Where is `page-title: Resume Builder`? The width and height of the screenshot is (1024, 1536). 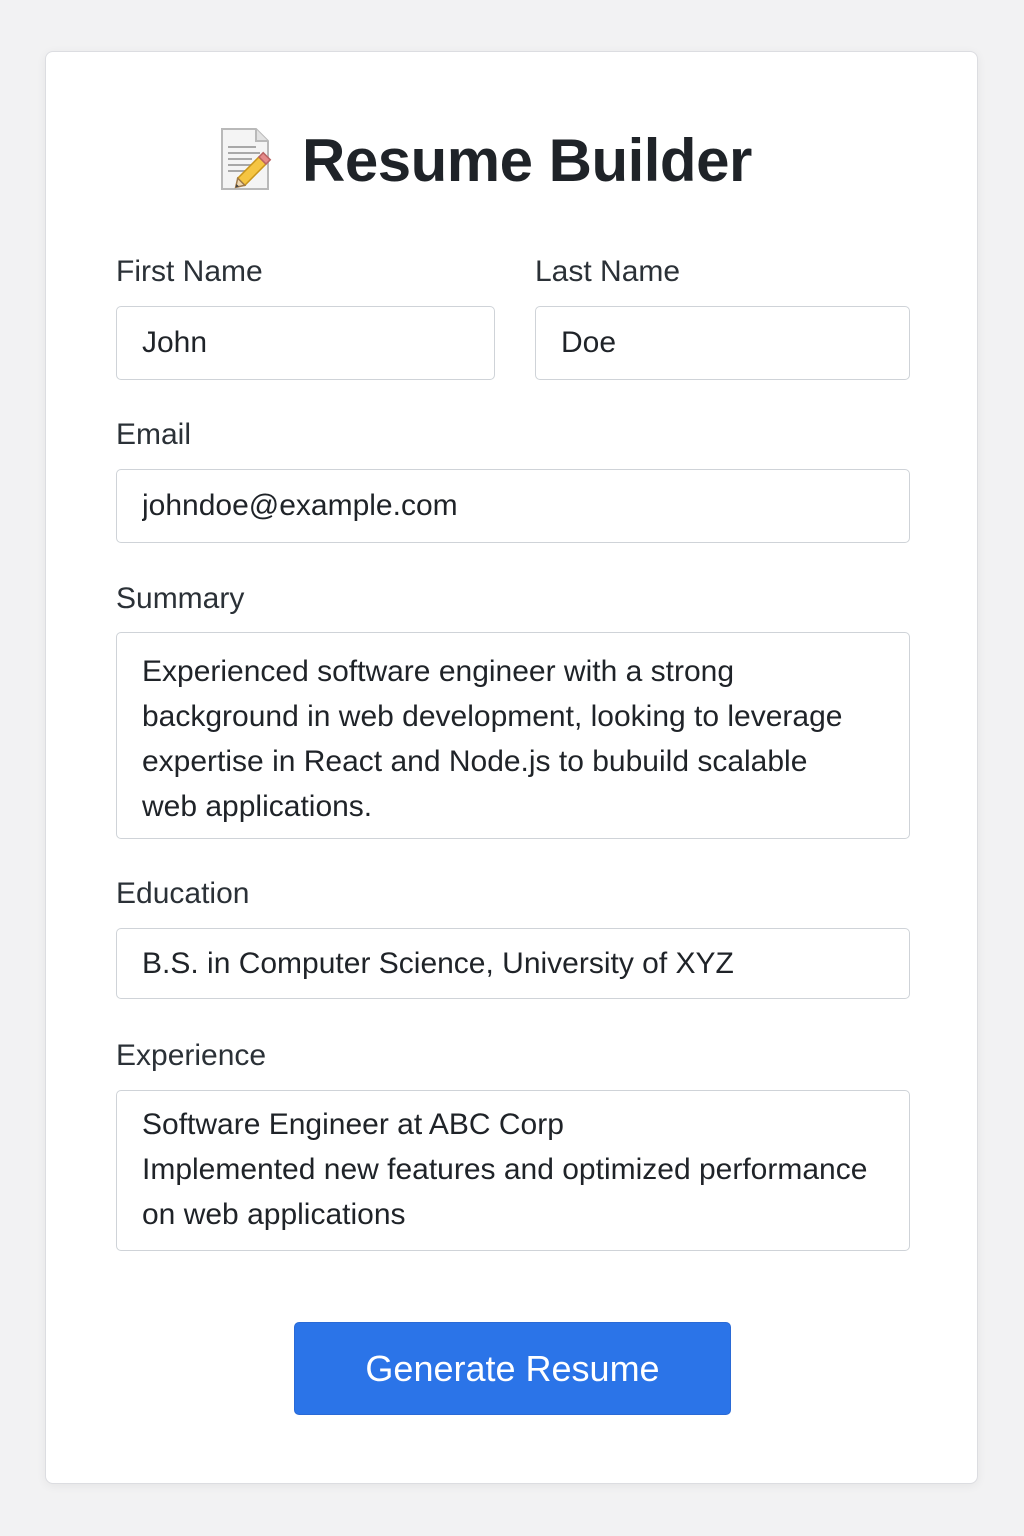 page-title: Resume Builder is located at coordinates (527, 160).